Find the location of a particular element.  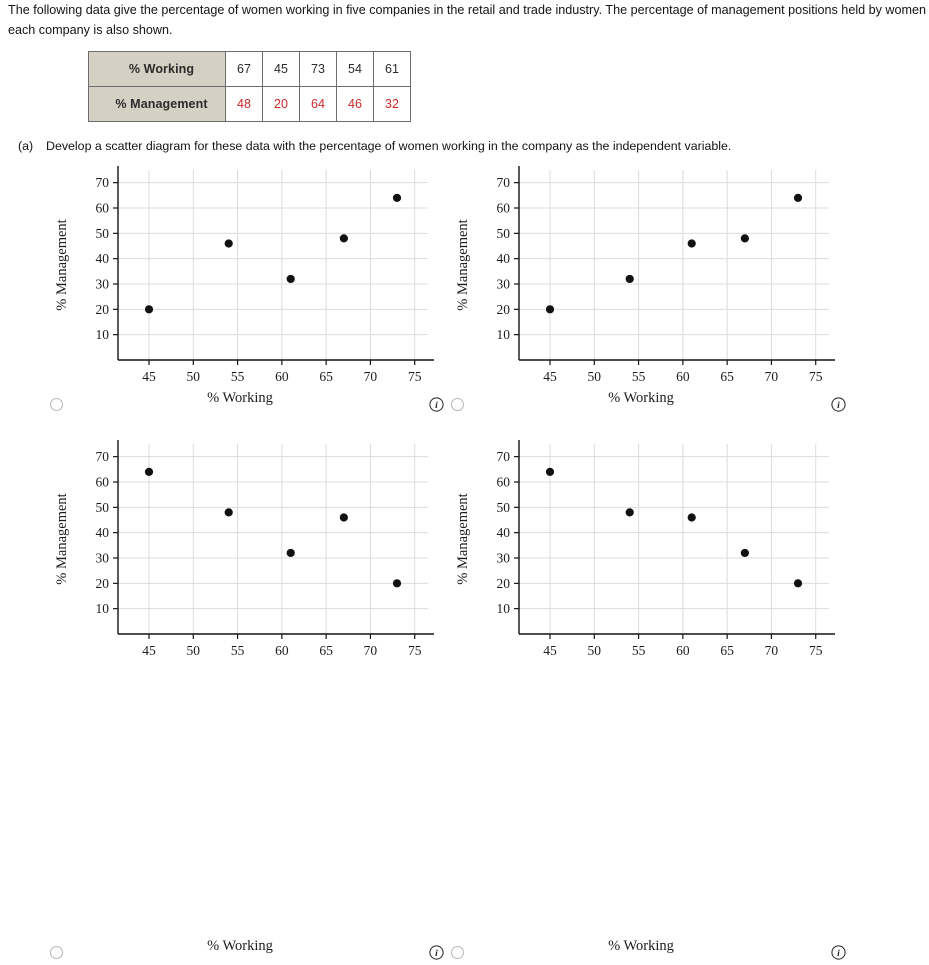

table-row: % Management 48 20 64 46 32 is located at coordinates (249, 104).